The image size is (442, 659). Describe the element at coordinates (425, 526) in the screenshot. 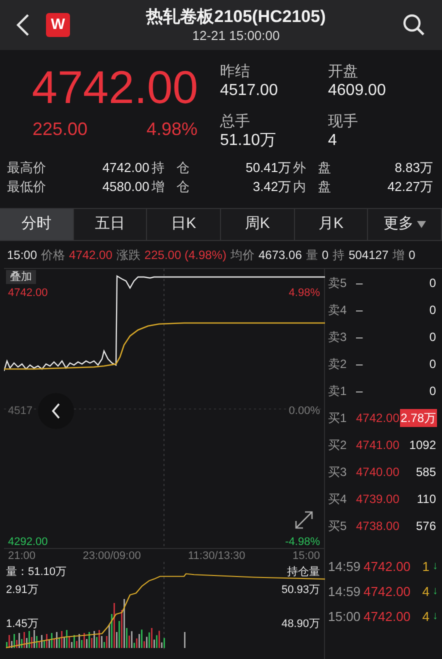

I see `book-volume: 576` at that location.